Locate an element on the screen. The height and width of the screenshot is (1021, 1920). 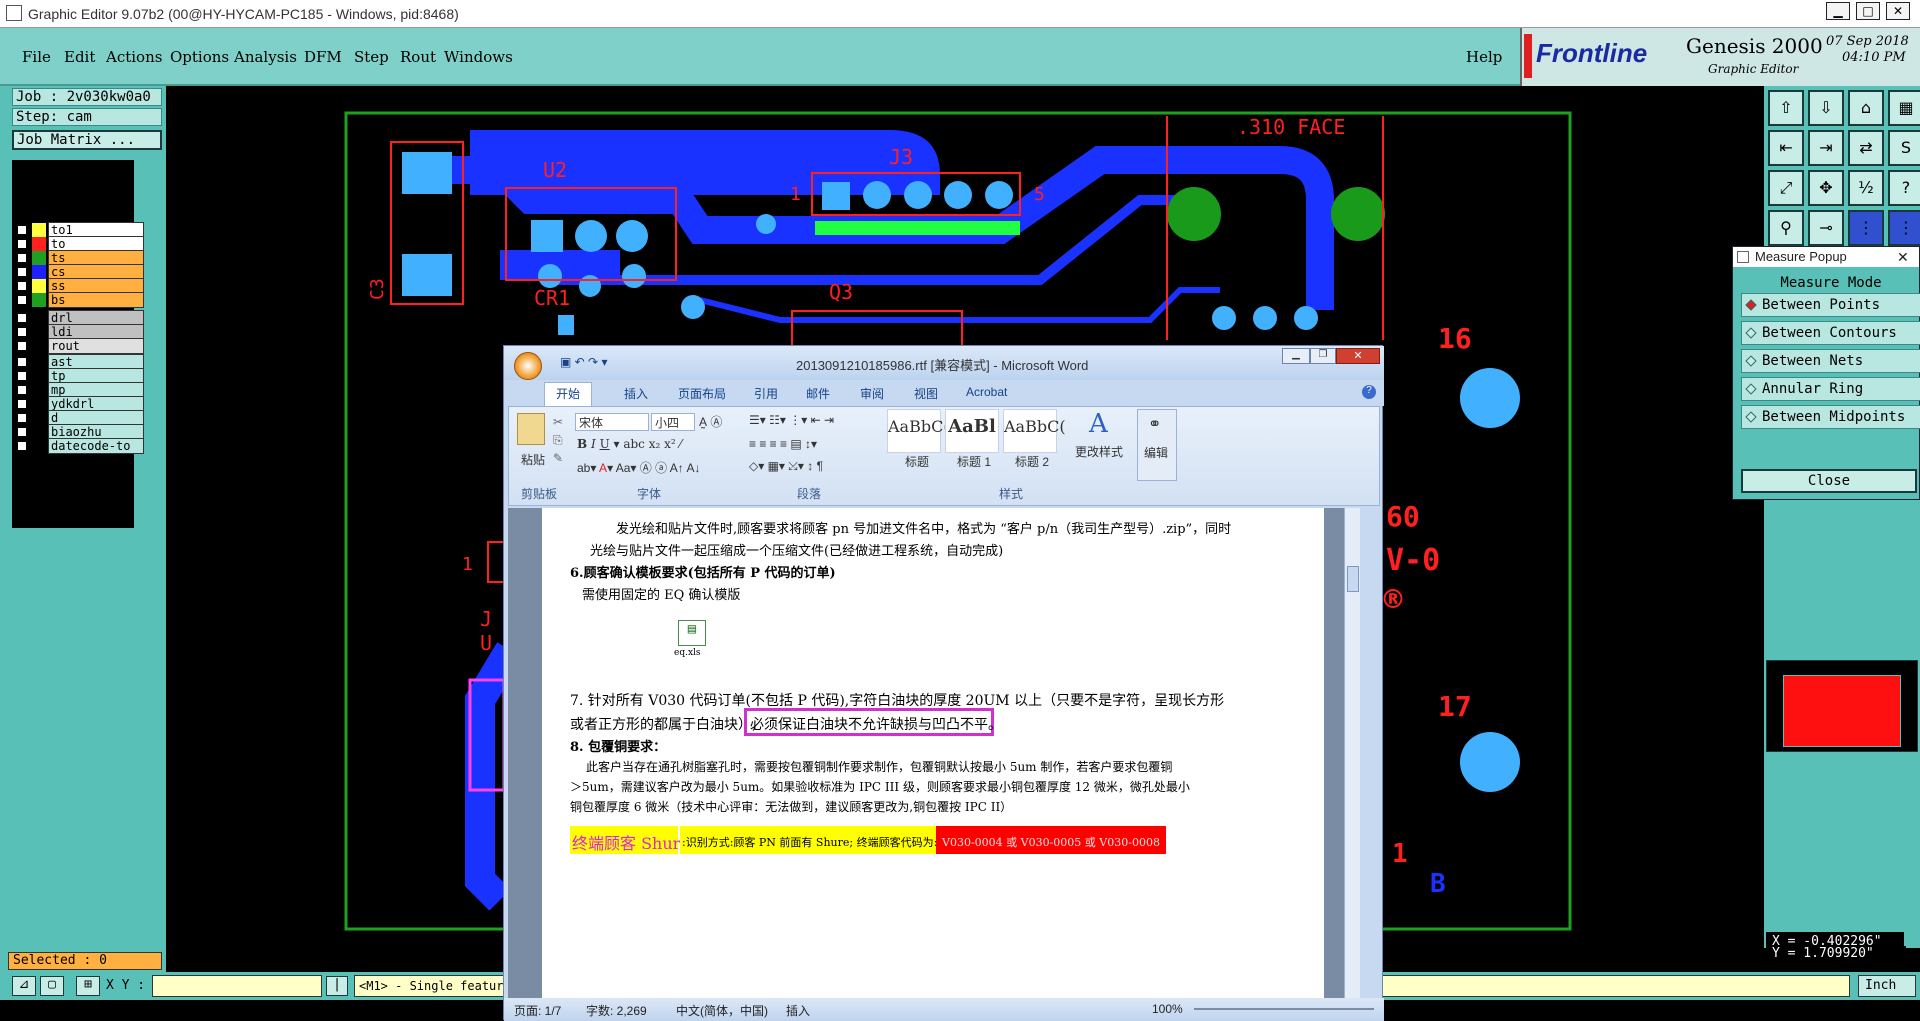
tool-fit-icon: ⤢ is located at coordinates (1786, 188).